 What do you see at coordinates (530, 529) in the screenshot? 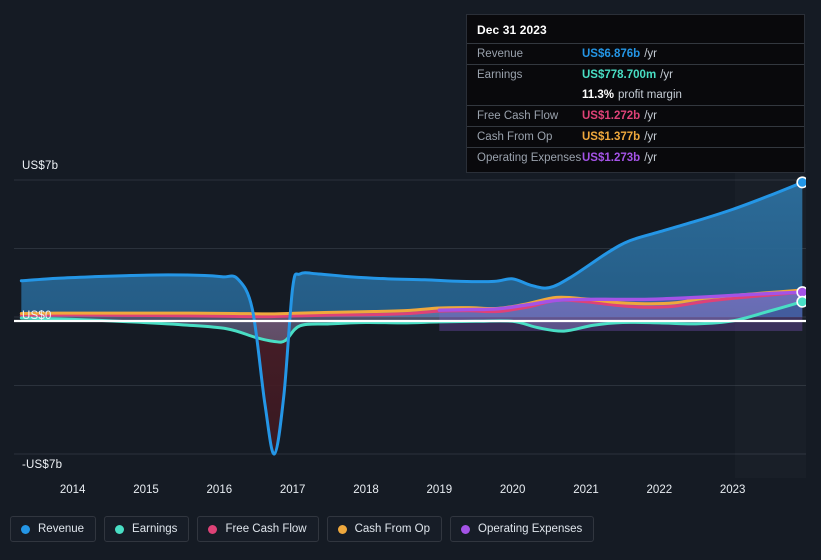
I see `legend-item-label: Operating Expenses` at bounding box center [530, 529].